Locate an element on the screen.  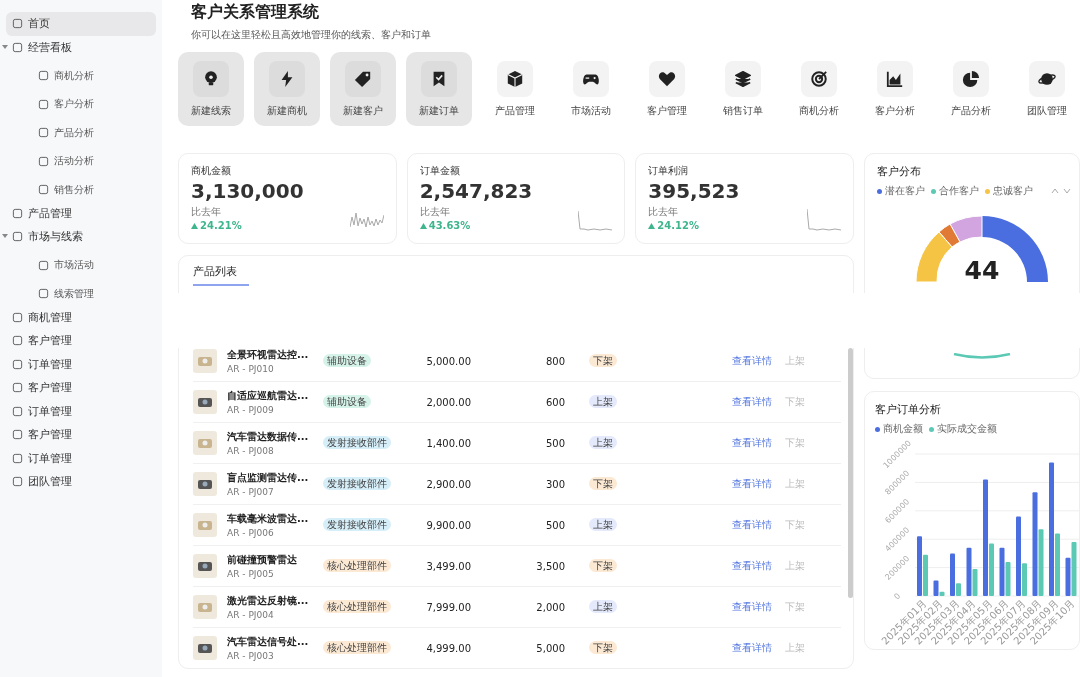
target-icon is located at coordinates (819, 78).